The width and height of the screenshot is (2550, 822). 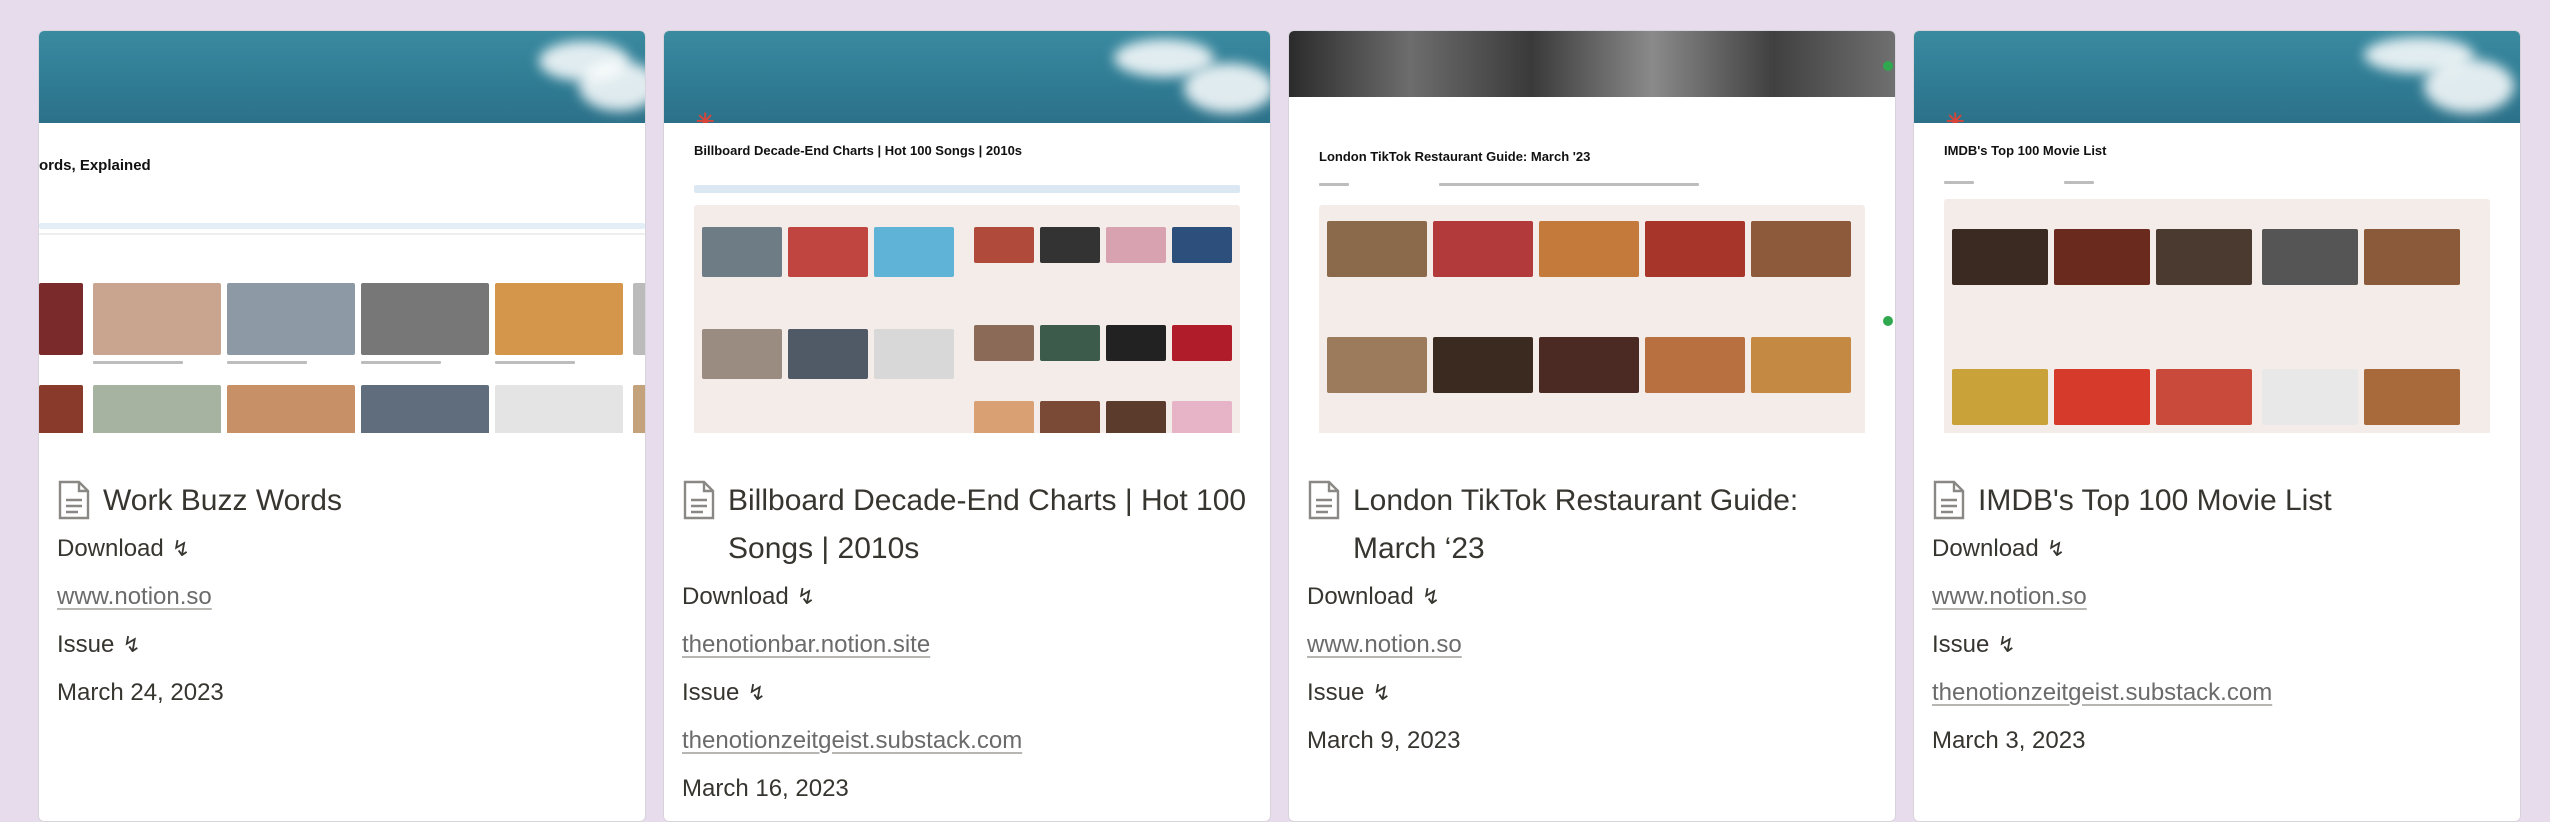 What do you see at coordinates (222, 501) in the screenshot?
I see `card-title: Work Buzz Words` at bounding box center [222, 501].